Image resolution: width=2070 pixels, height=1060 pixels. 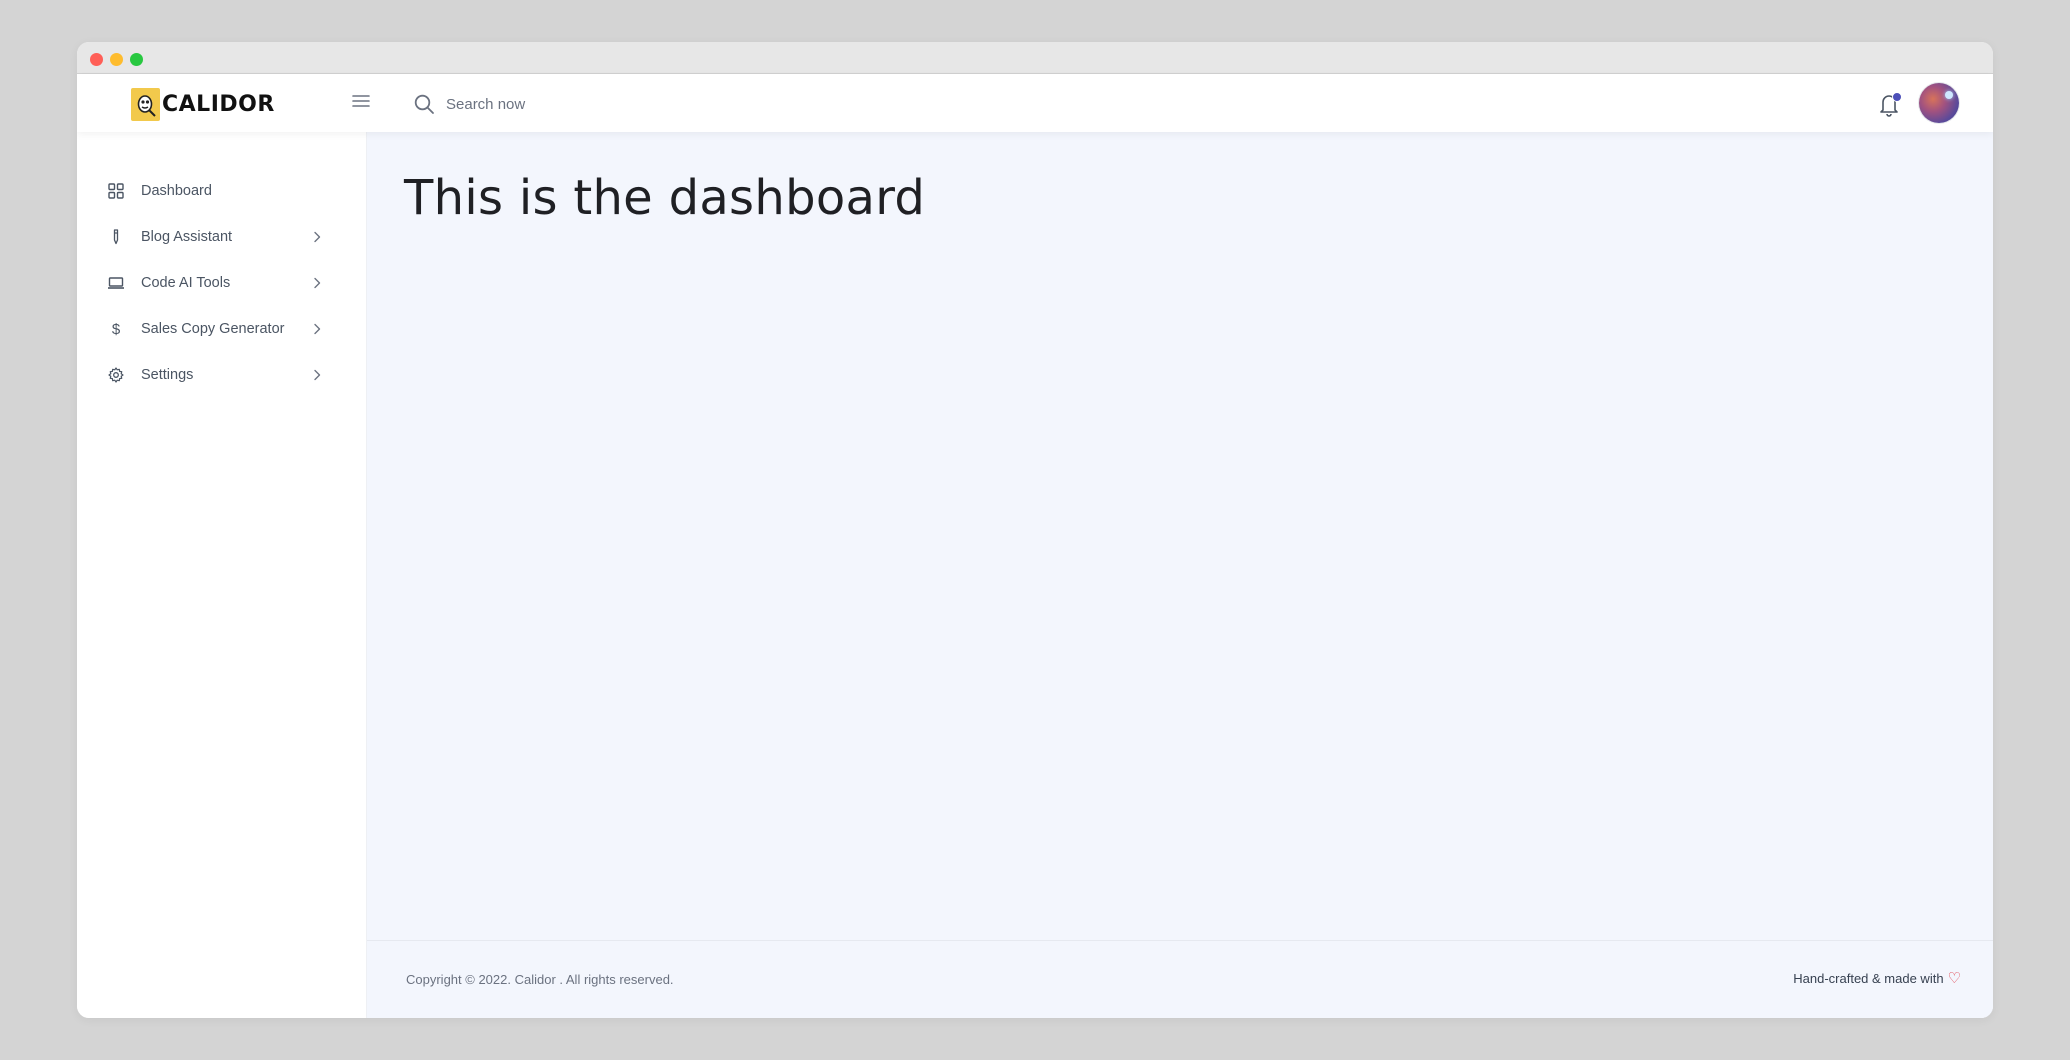 I want to click on gear-icon, so click(x=116, y=375).